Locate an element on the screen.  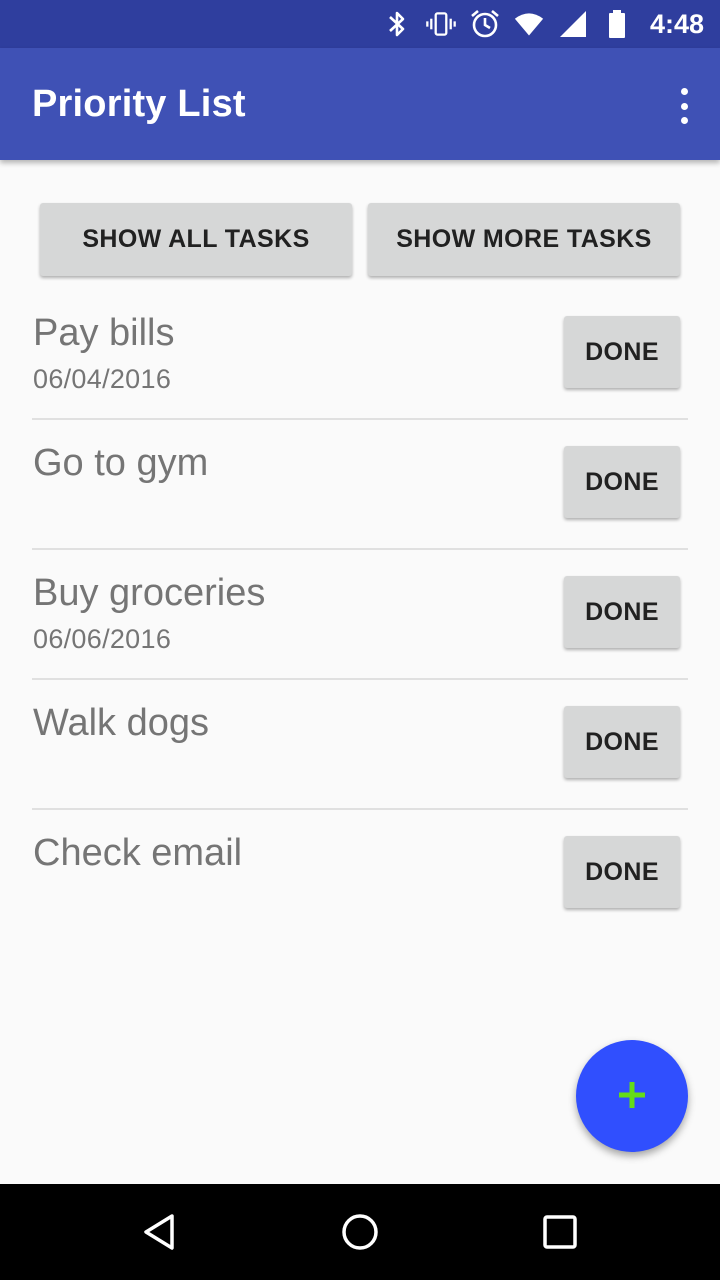
show-more-tasks-button: SHOW MORE TASKS is located at coordinates (524, 239).